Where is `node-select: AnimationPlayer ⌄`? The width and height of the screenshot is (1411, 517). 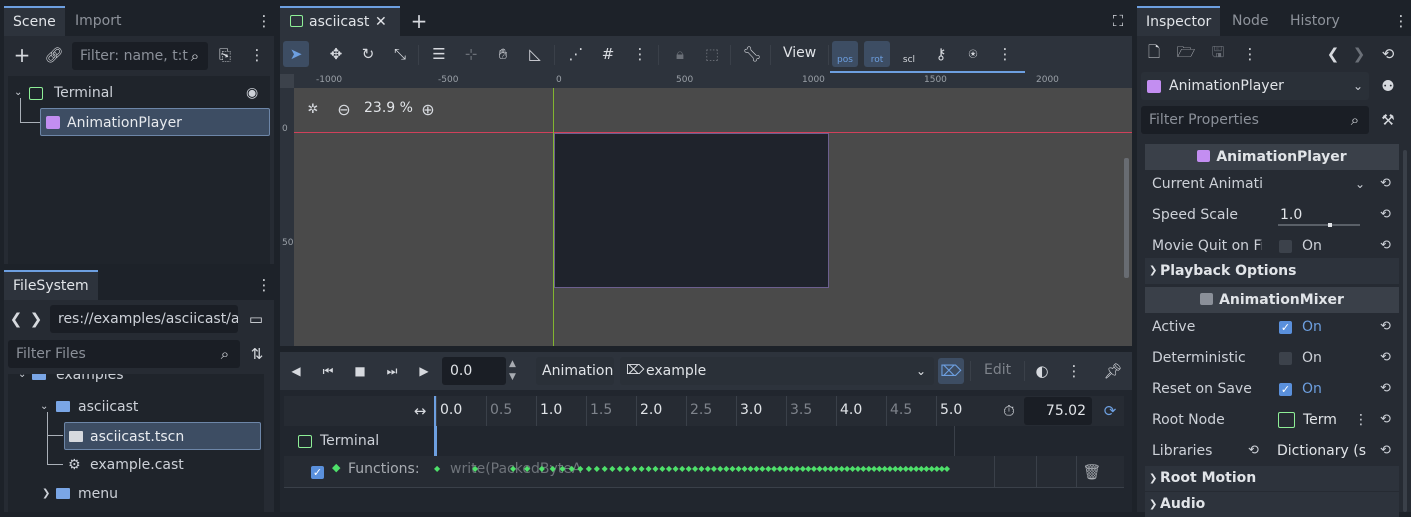 node-select: AnimationPlayer ⌄ is located at coordinates (1255, 86).